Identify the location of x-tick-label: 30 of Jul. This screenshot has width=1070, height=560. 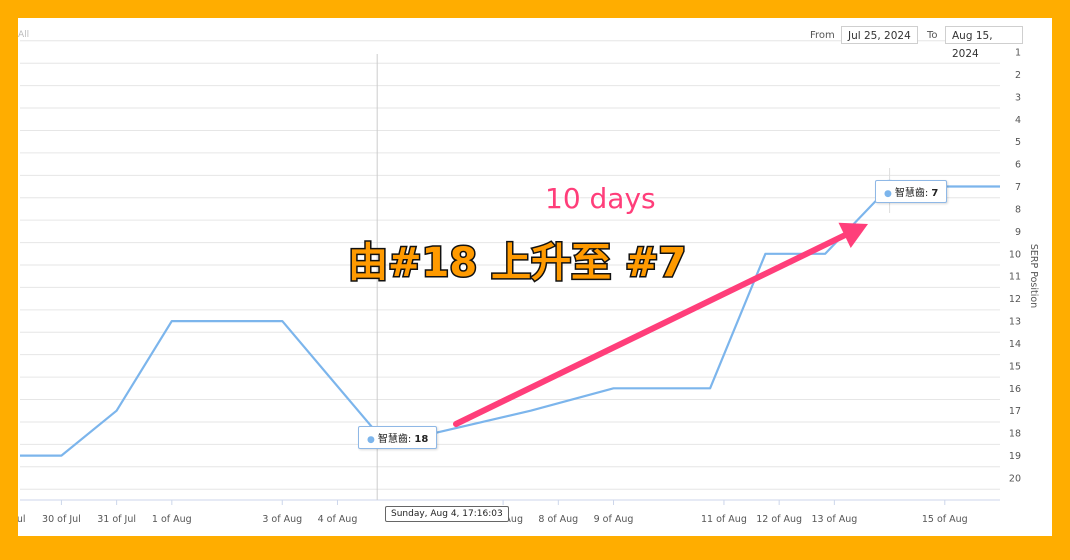
(61, 519).